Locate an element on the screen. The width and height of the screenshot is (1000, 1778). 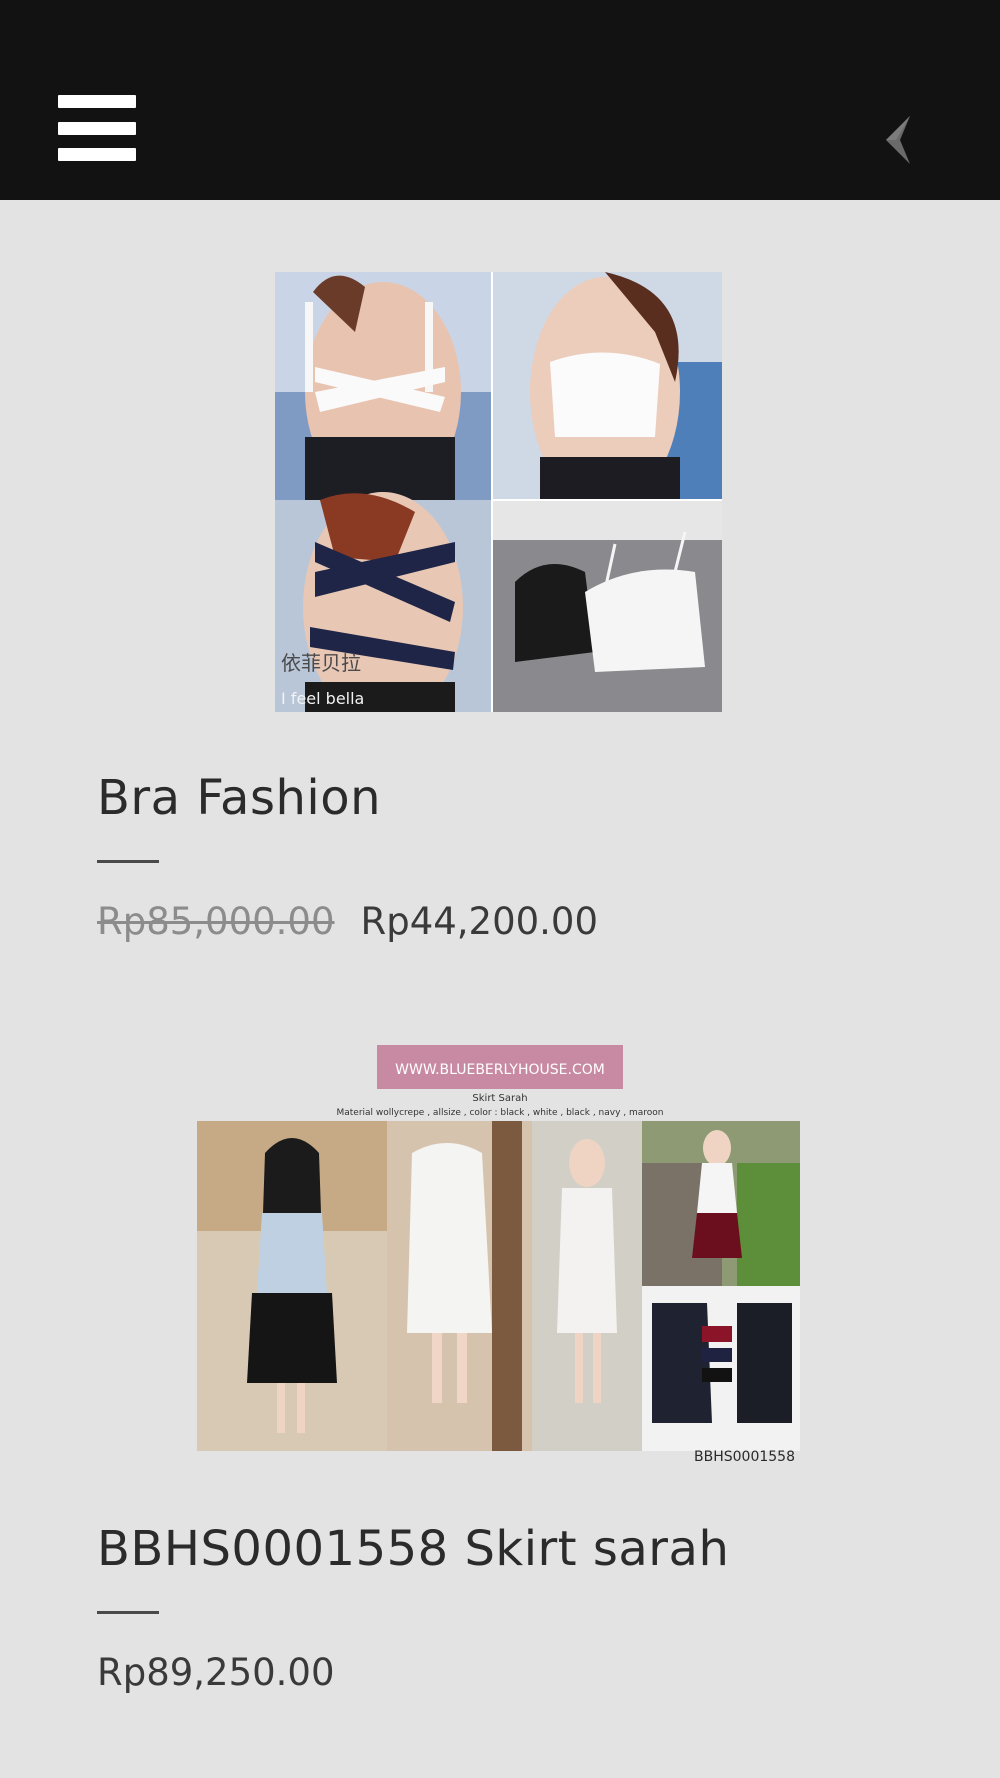
price-row: Rp89,250.00 is located at coordinates (216, 1672).